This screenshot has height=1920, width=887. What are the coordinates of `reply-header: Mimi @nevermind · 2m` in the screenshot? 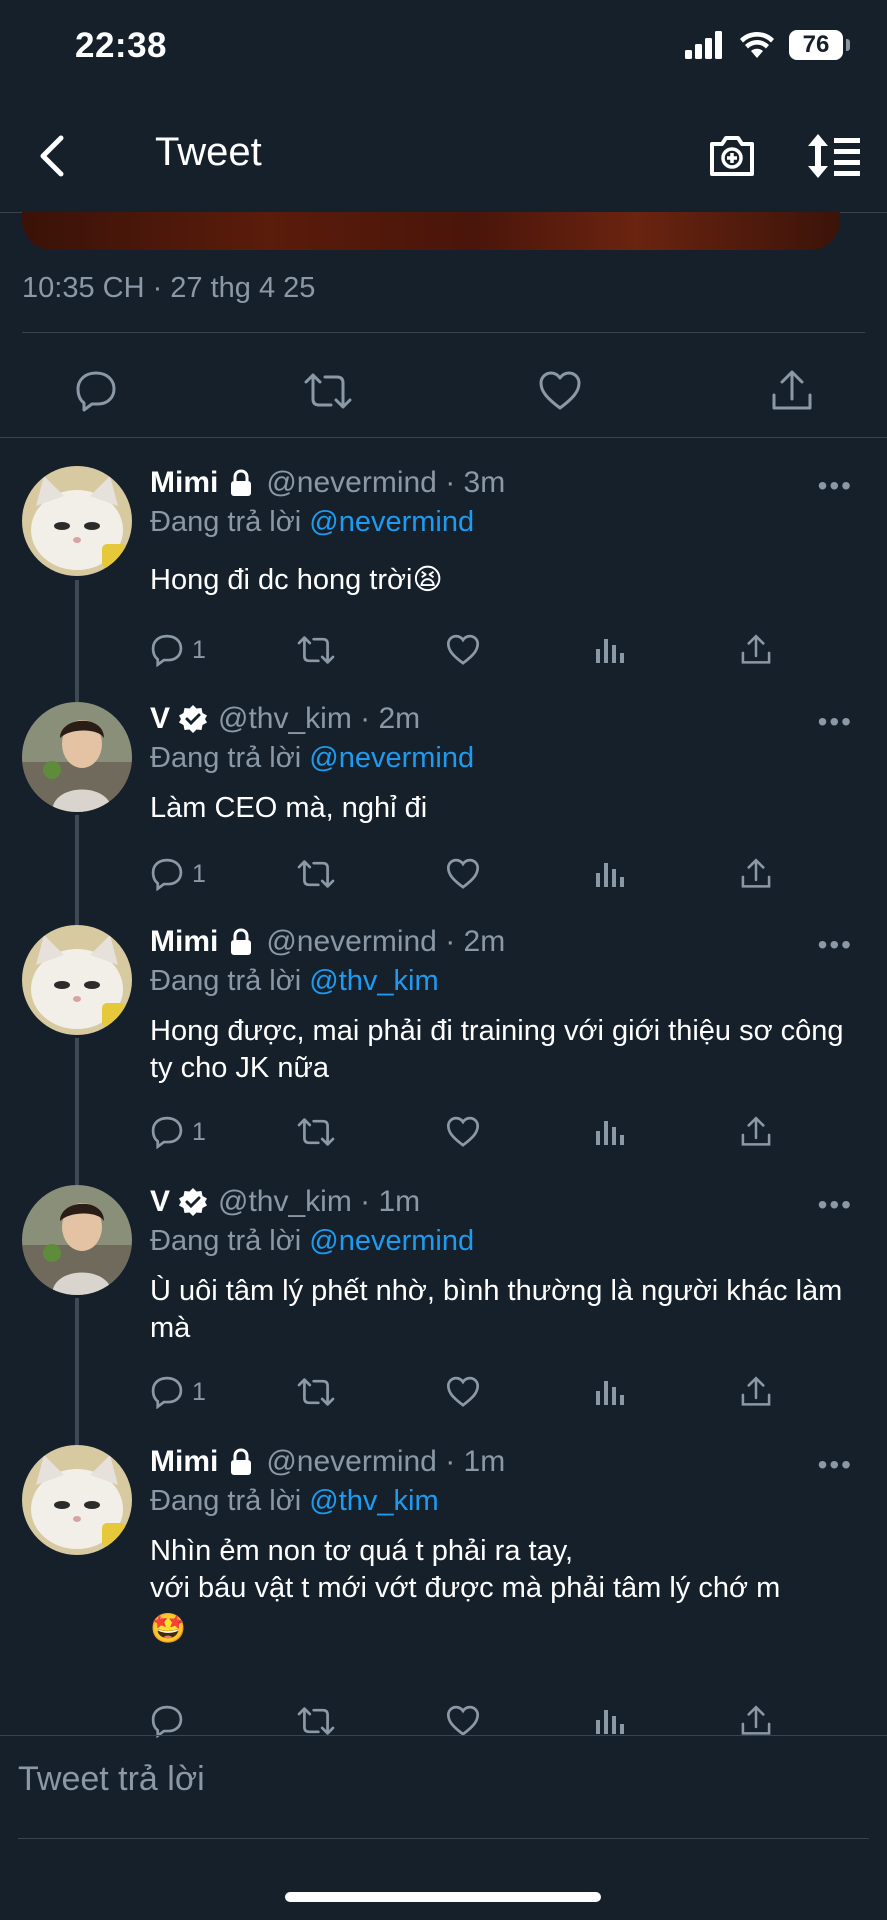 It's located at (327, 942).